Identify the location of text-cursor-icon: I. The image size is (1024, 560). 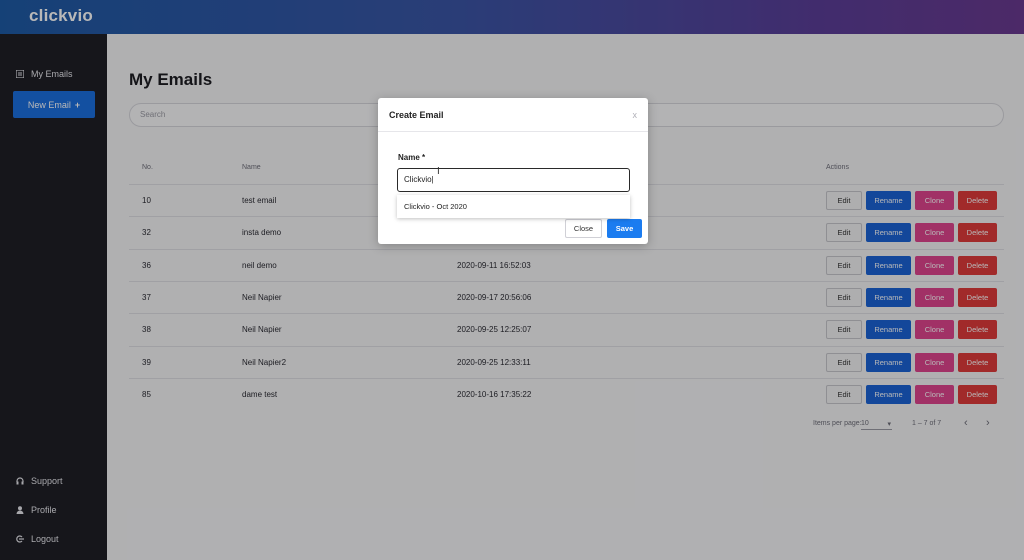
(438, 171).